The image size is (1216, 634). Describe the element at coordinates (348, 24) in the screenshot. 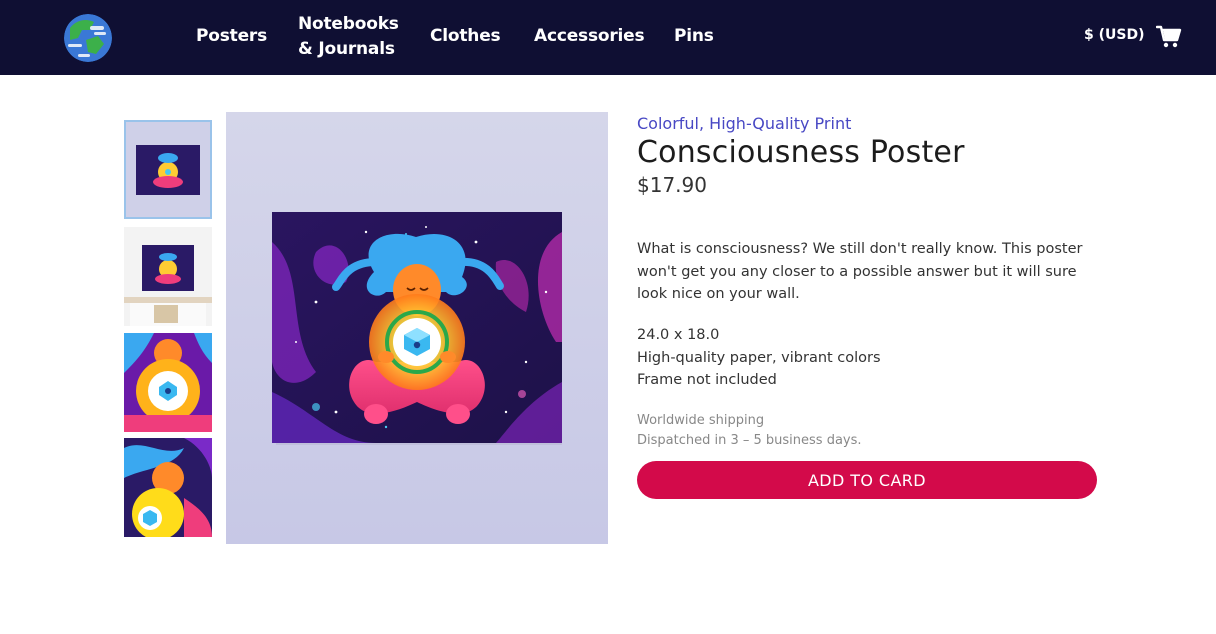

I see `nav-notebooks-line1: Notebooks` at that location.